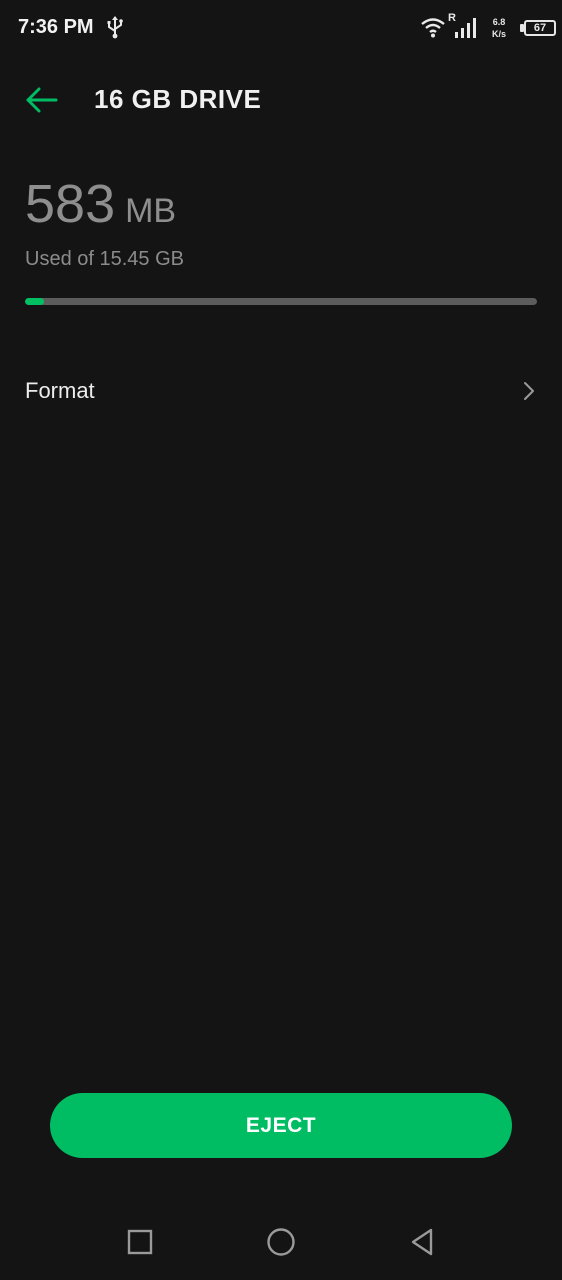 This screenshot has height=1280, width=562. I want to click on usb-icon, so click(115, 27).